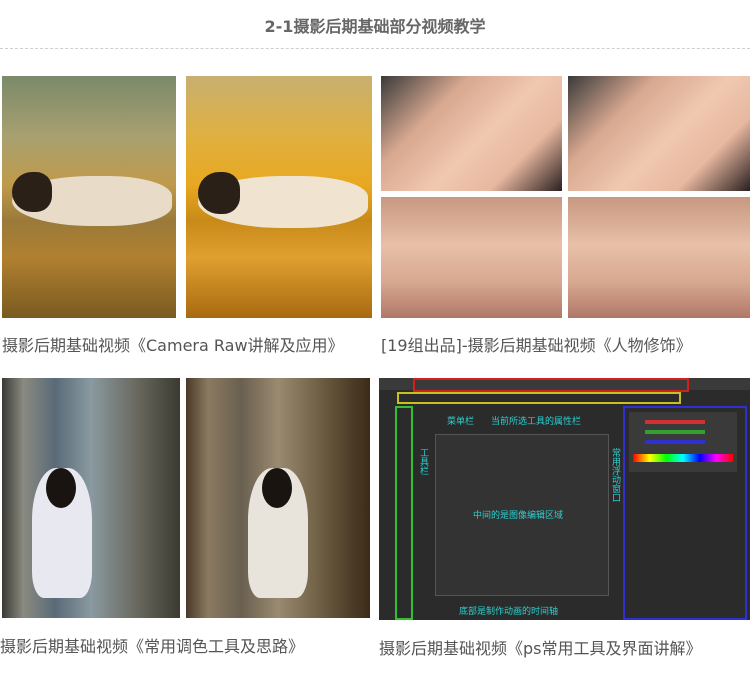 This screenshot has width=750, height=678. Describe the element at coordinates (540, 647) in the screenshot. I see `video-caption: 摄影后期基础视频《ps常用工具及界面讲解》` at that location.